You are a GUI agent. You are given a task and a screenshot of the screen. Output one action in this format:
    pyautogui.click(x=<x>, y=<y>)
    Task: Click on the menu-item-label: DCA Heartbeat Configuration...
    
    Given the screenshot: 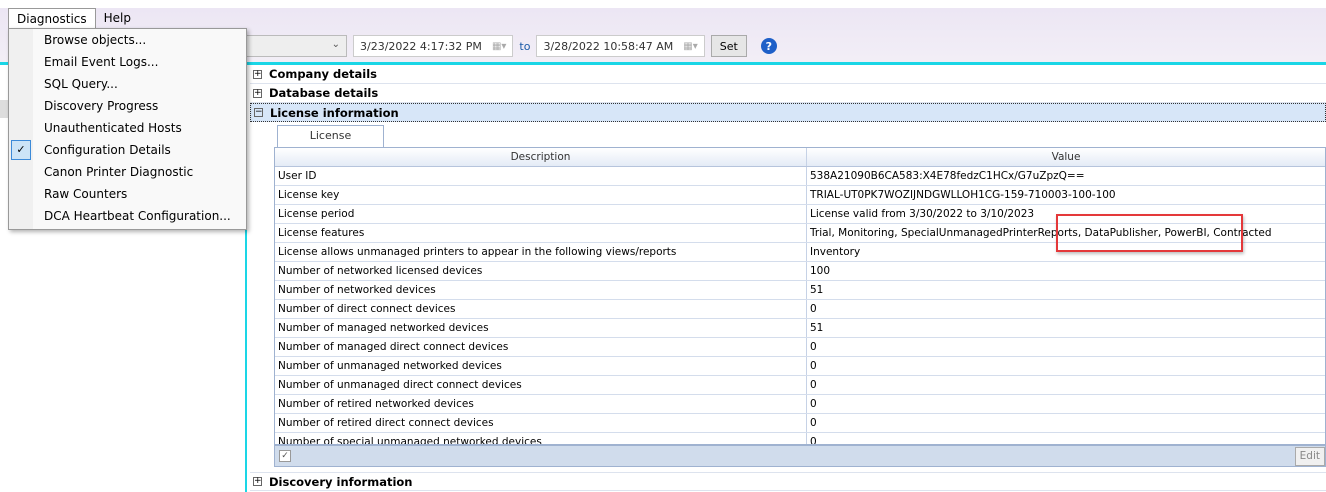 What is the action you would take?
    pyautogui.click(x=137, y=216)
    